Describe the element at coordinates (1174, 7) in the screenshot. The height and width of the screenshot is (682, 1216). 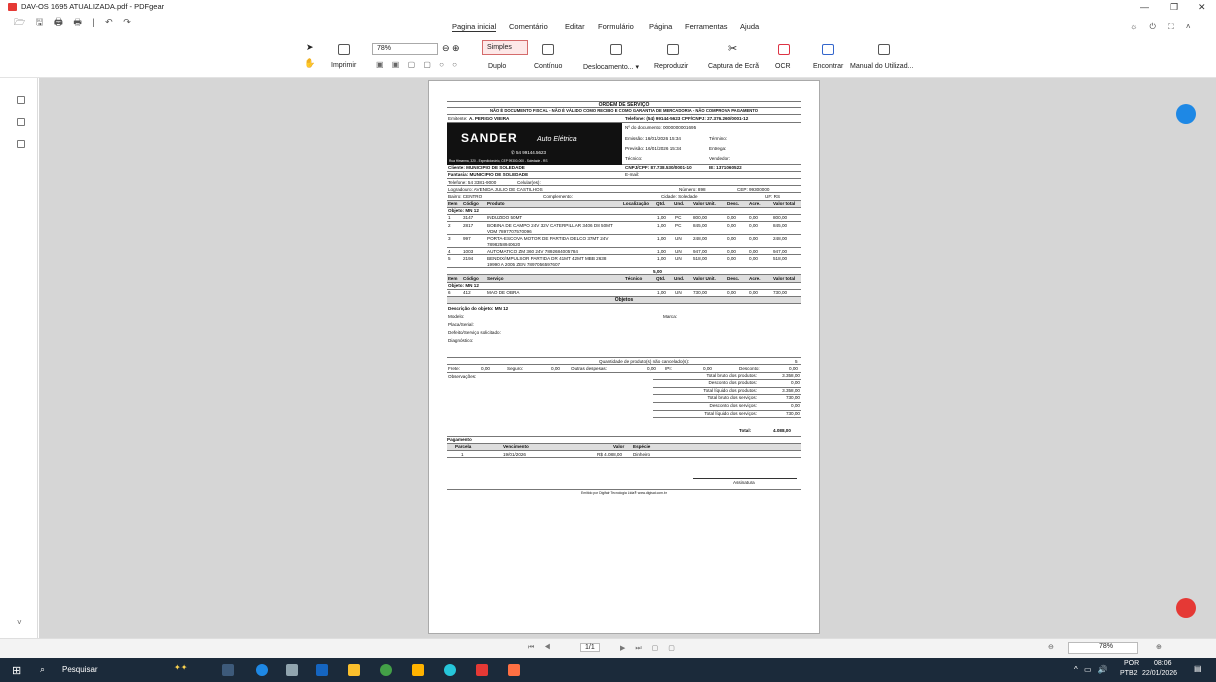
I see `maximize-button: ❐` at that location.